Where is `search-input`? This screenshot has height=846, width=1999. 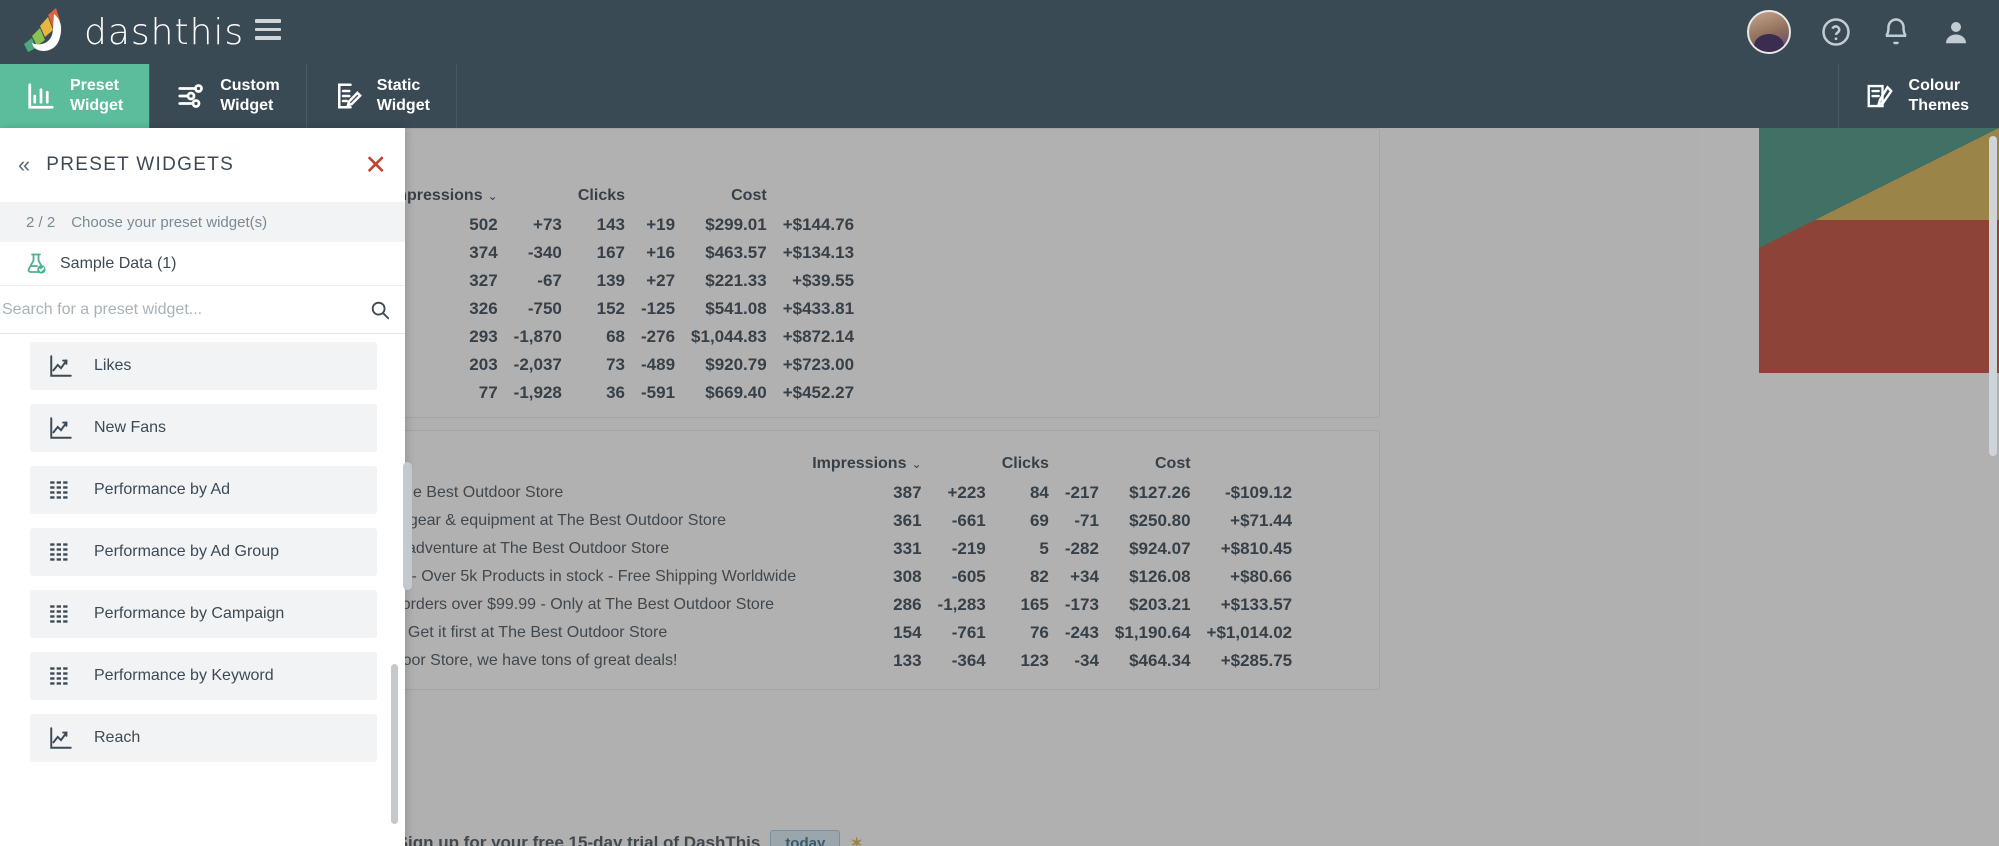
search-input is located at coordinates (184, 309).